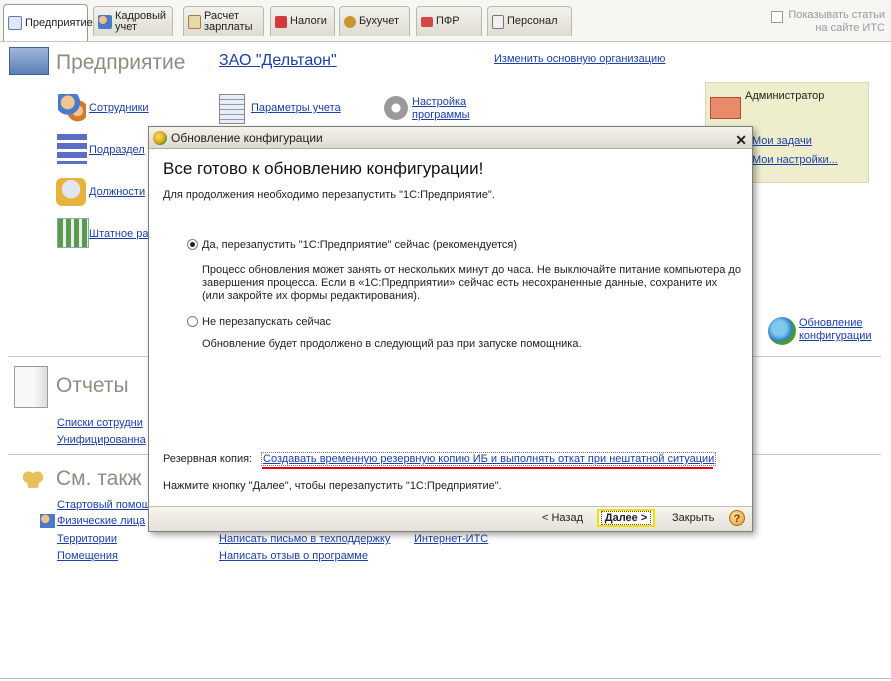 The image size is (891, 681). Describe the element at coordinates (192, 244) in the screenshot. I see `restart-now-radio` at that location.